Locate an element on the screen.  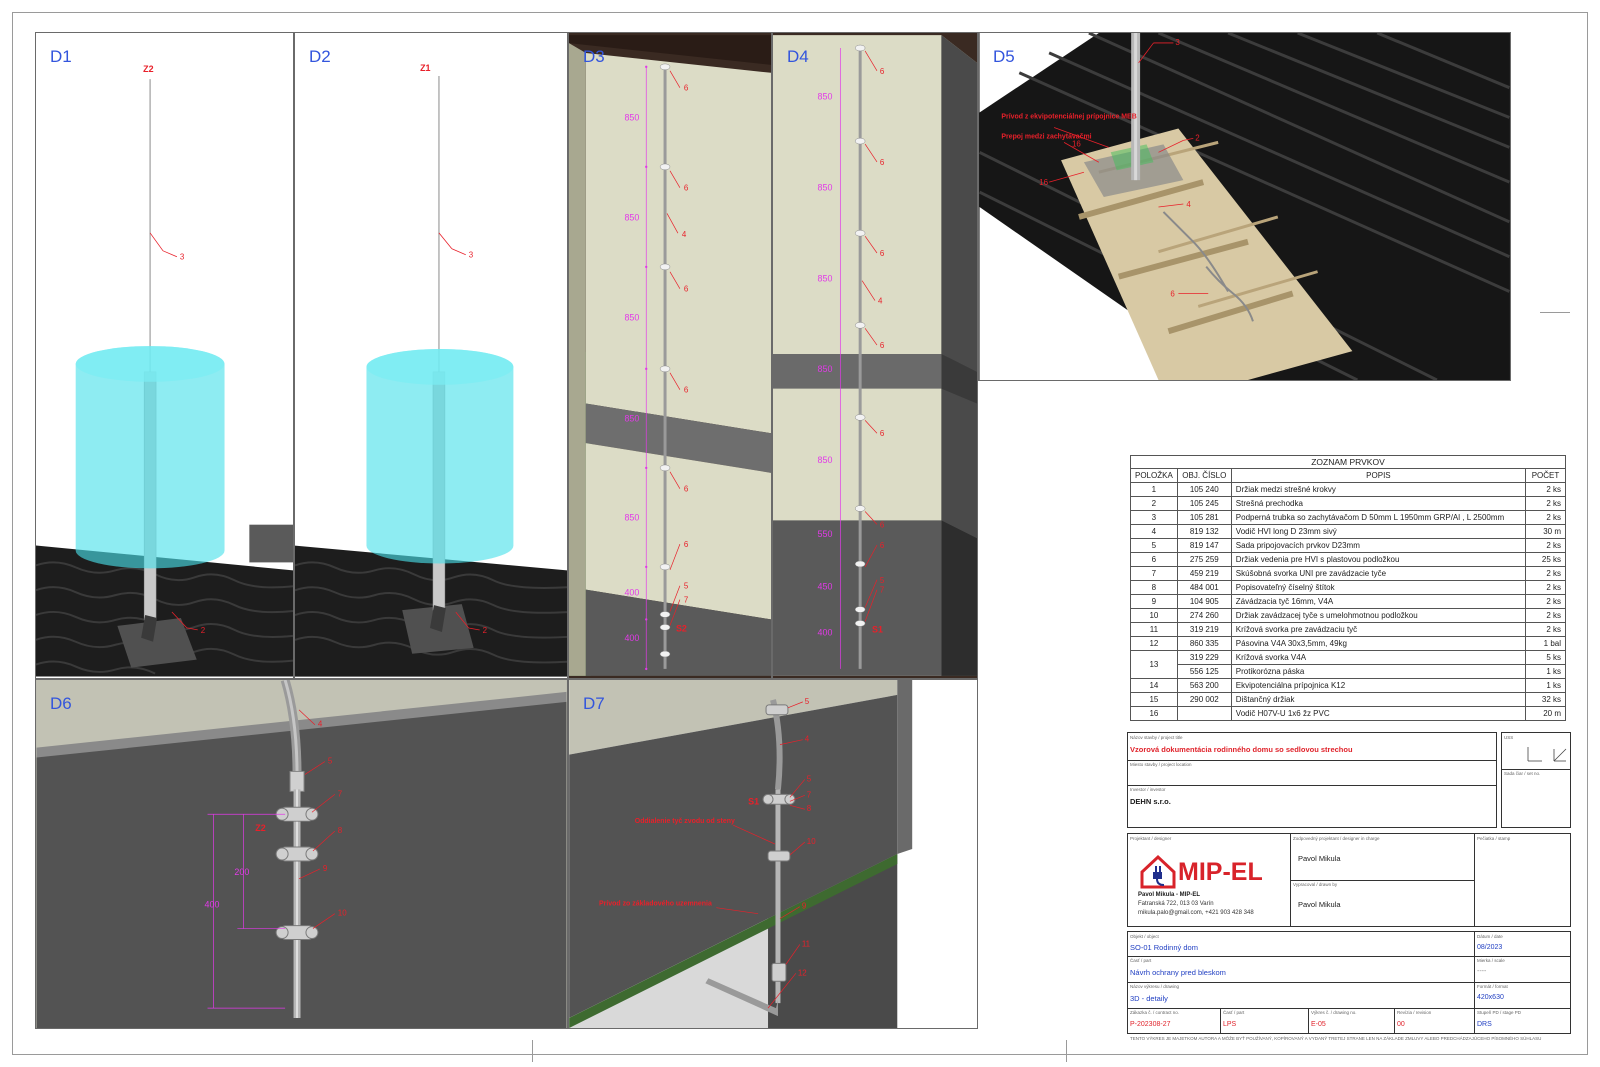
table-cell: 15 is located at coordinates (1154, 699).